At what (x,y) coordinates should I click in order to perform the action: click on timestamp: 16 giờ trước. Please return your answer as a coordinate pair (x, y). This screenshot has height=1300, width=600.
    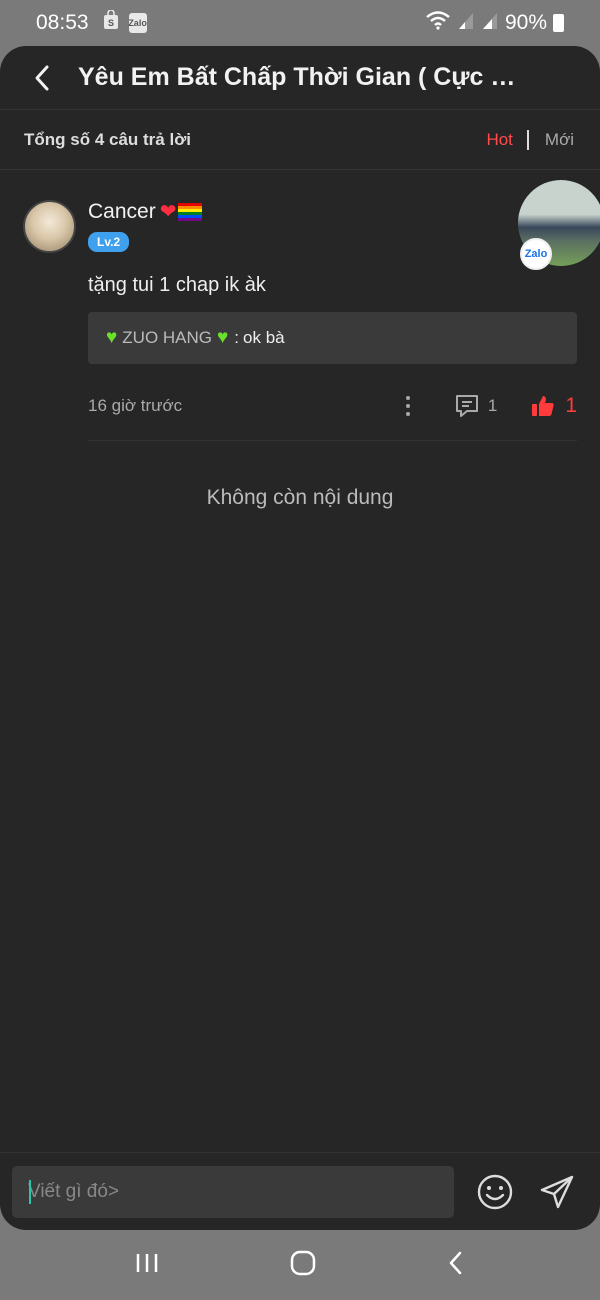
    Looking at the image, I should click on (135, 405).